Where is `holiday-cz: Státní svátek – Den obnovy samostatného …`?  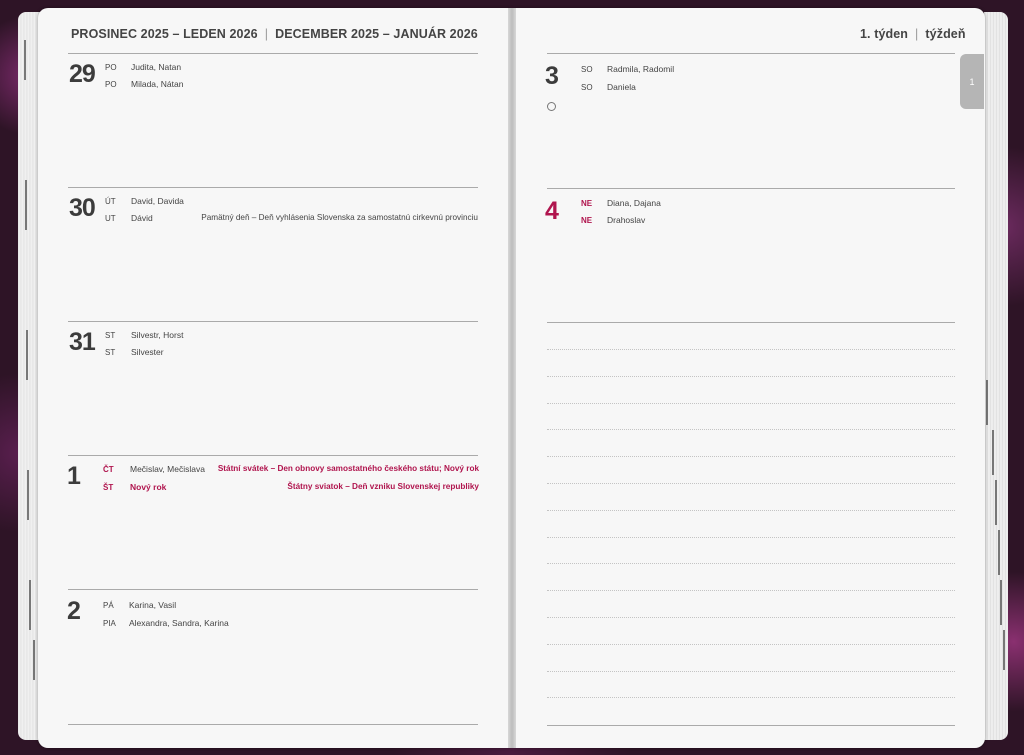
holiday-cz: Státní svátek – Den obnovy samostatného … is located at coordinates (348, 468).